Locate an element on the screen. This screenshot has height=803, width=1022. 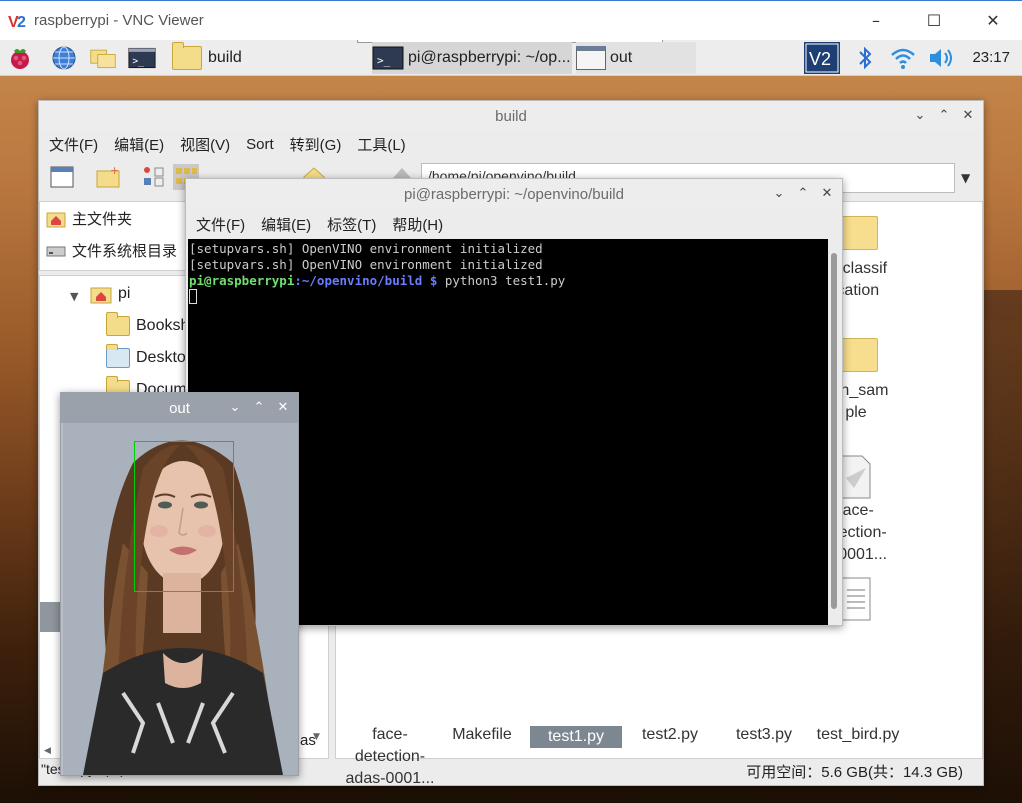
tree-item-pi: pi is located at coordinates (110, 294).